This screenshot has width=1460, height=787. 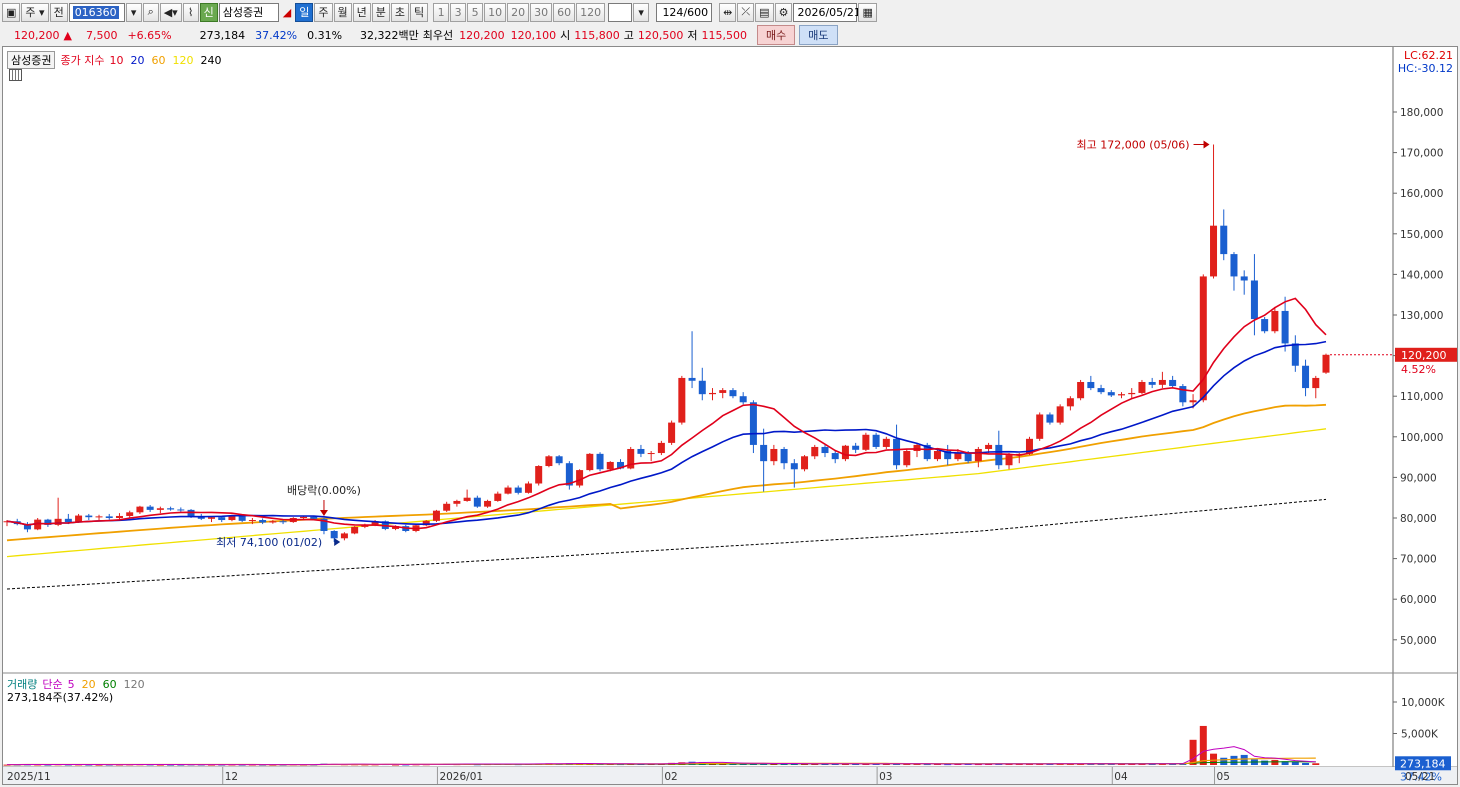 What do you see at coordinates (29, 777) in the screenshot?
I see `x-tick-label: 2025/11` at bounding box center [29, 777].